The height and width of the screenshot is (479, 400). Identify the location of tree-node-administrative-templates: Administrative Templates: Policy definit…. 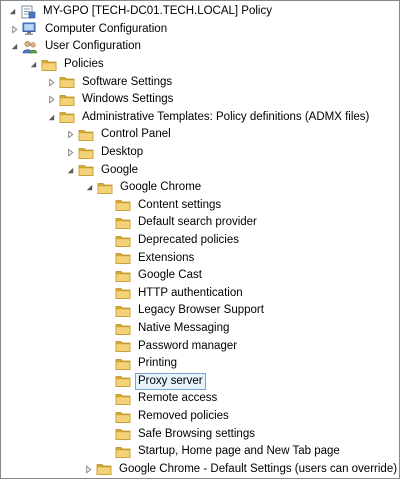
(222, 118).